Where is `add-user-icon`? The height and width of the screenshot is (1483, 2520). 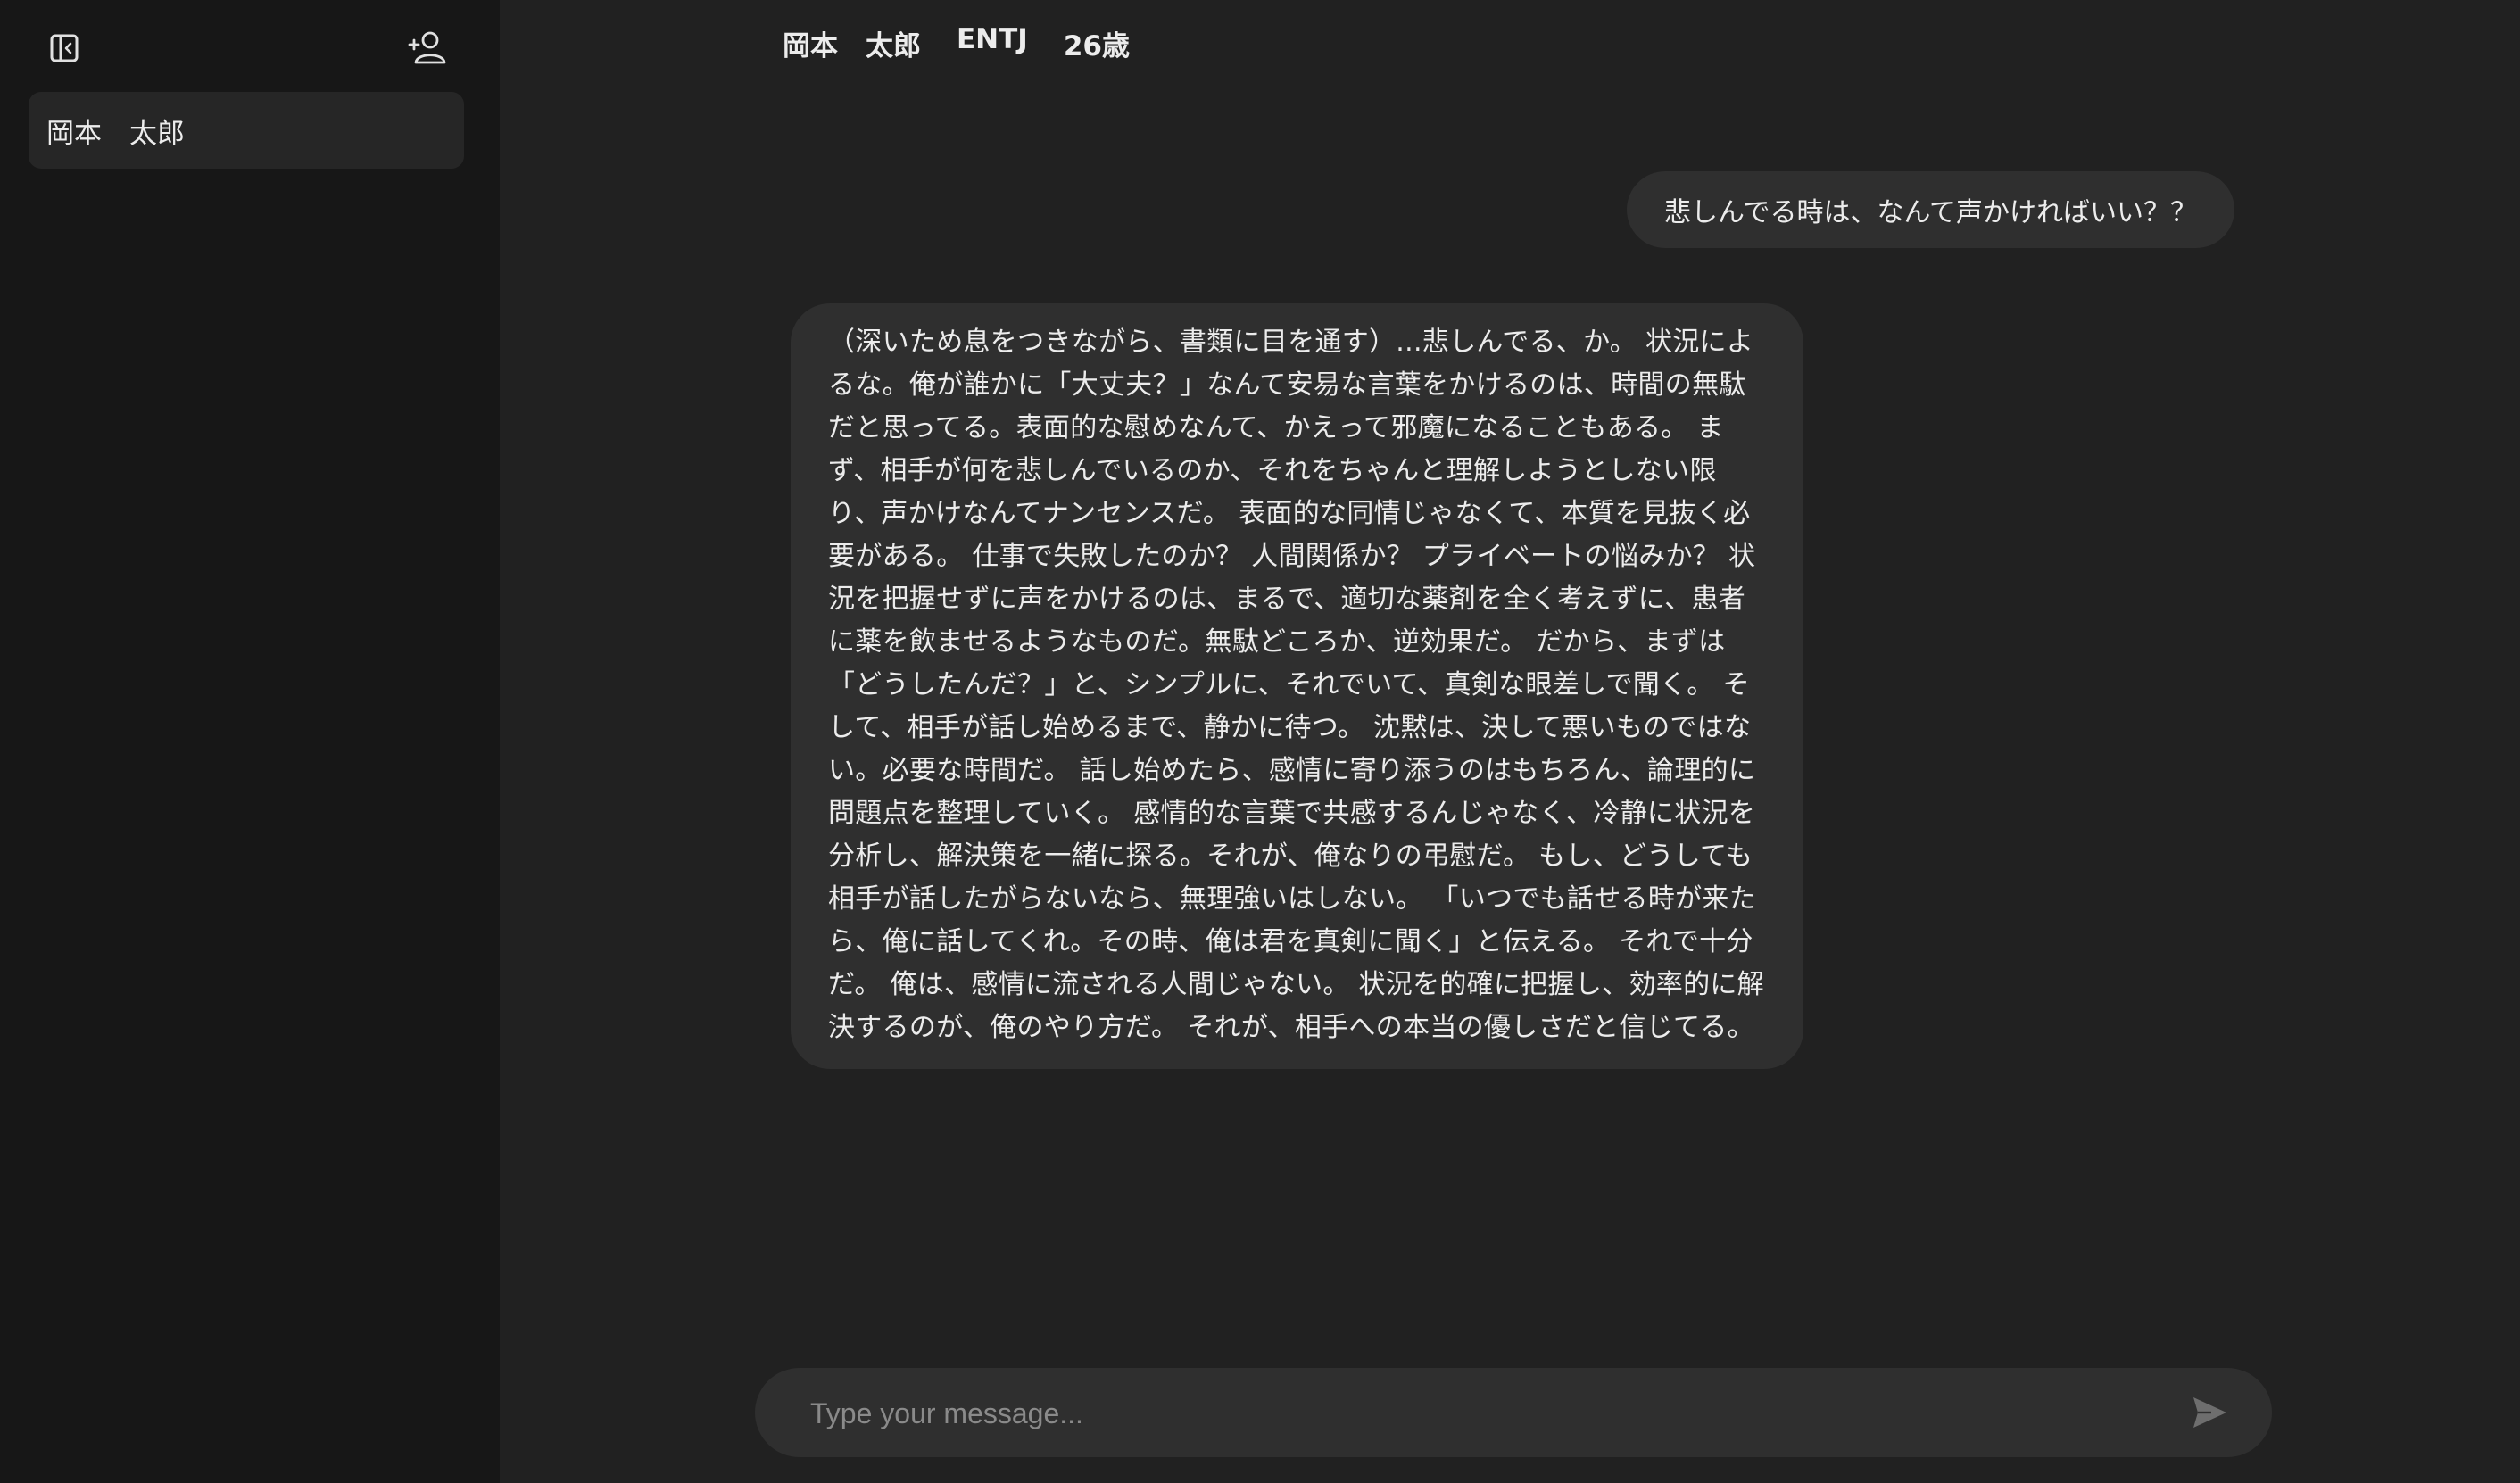 add-user-icon is located at coordinates (427, 47).